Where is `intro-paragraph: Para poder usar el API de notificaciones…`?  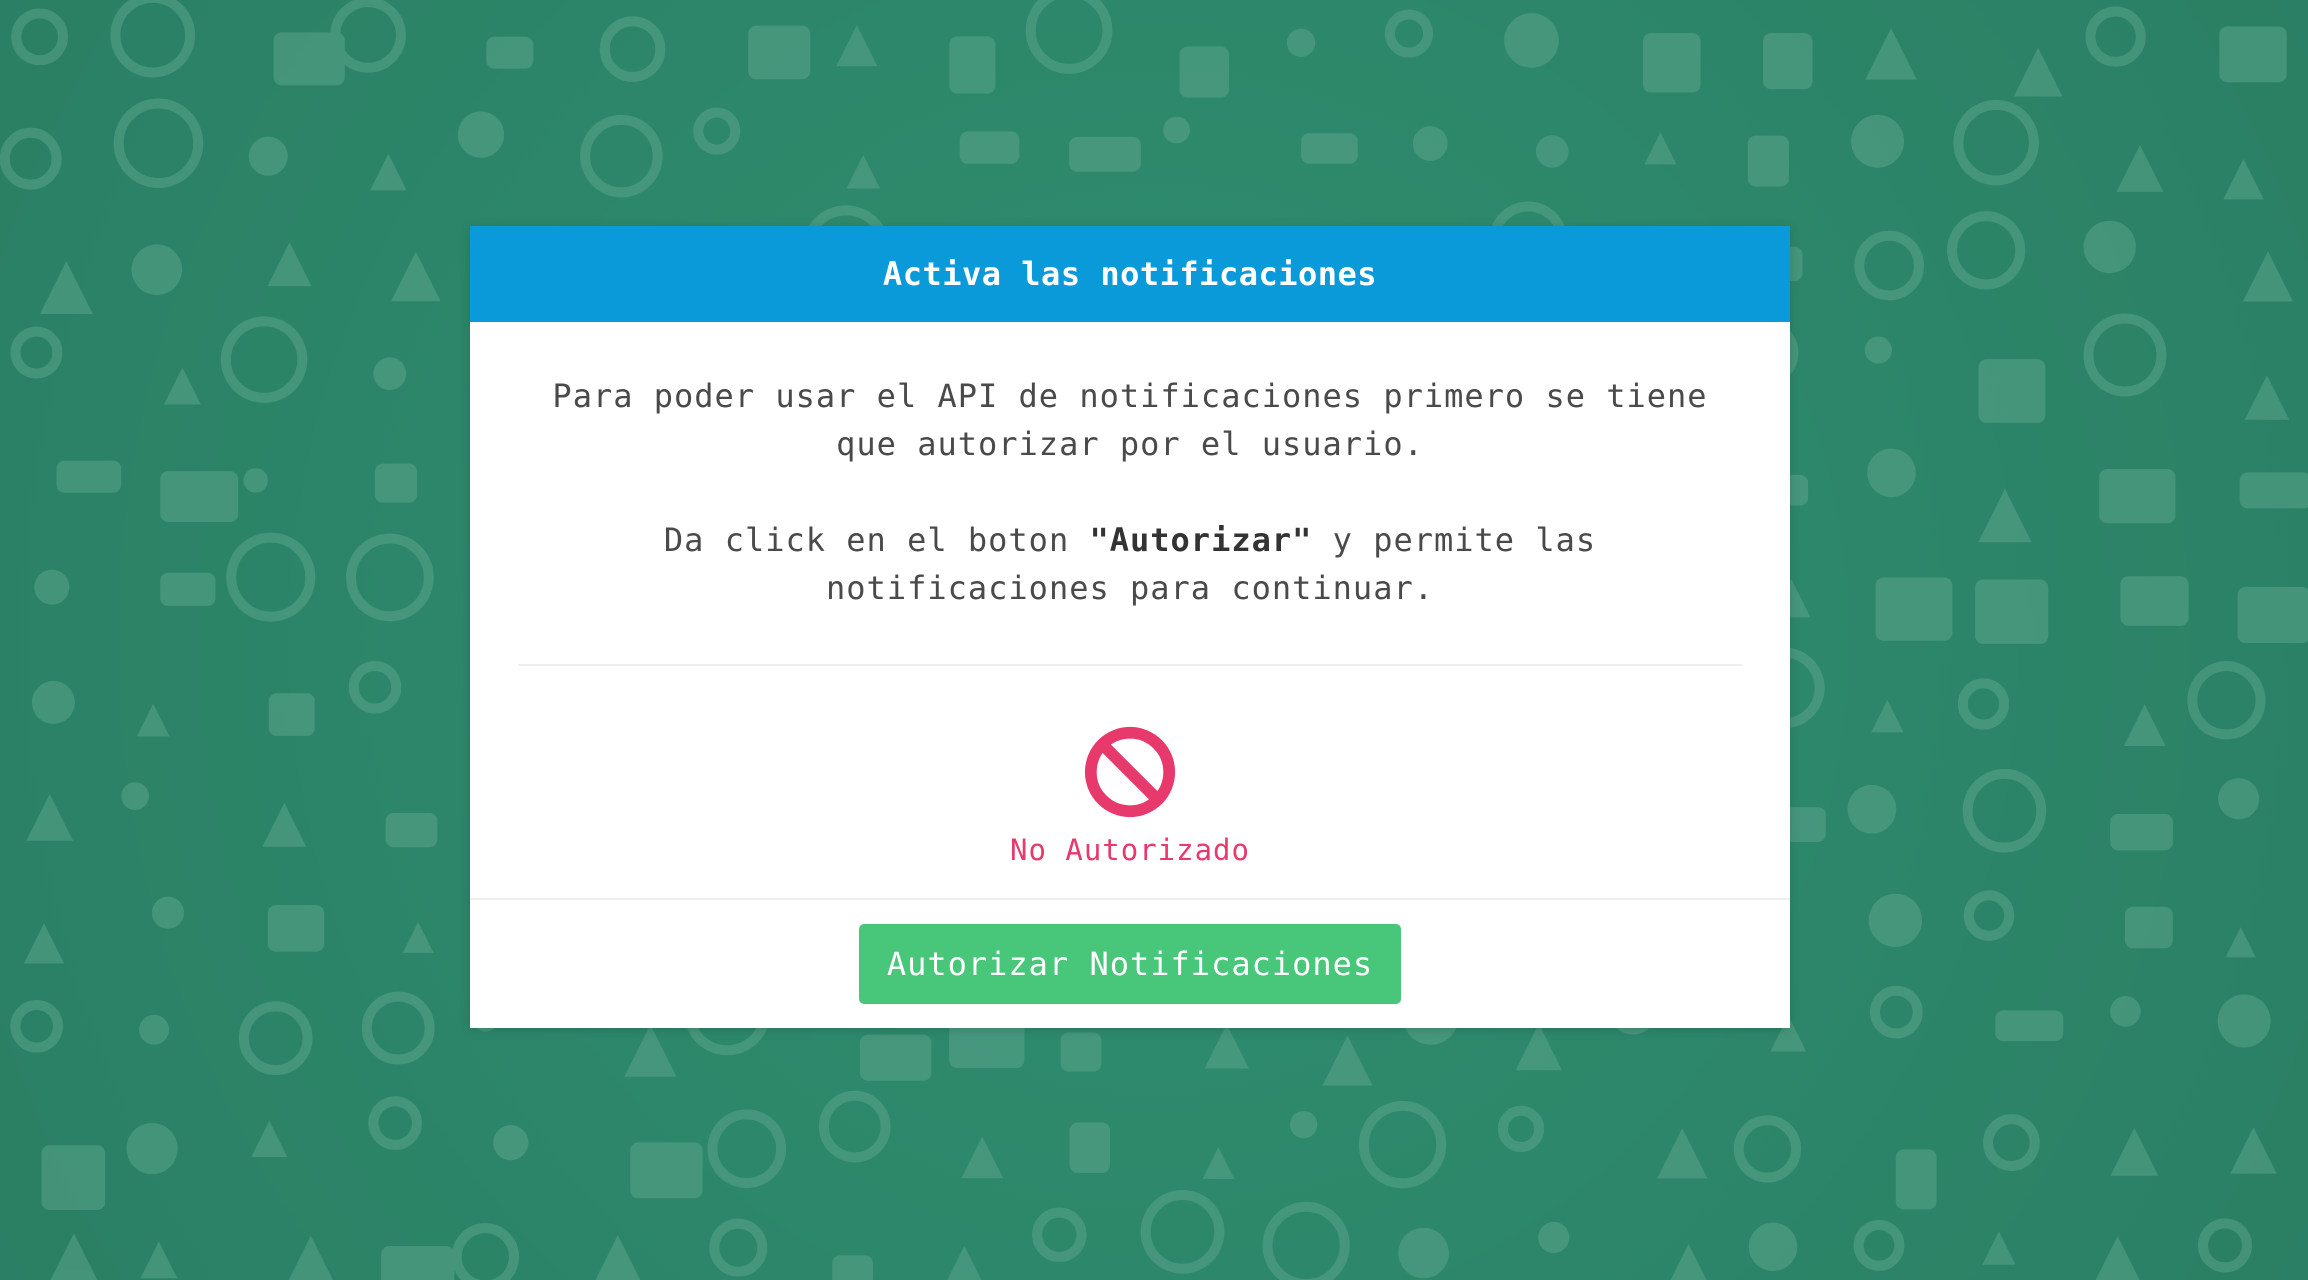
intro-paragraph: Para poder usar el API de notificaciones… is located at coordinates (1130, 420).